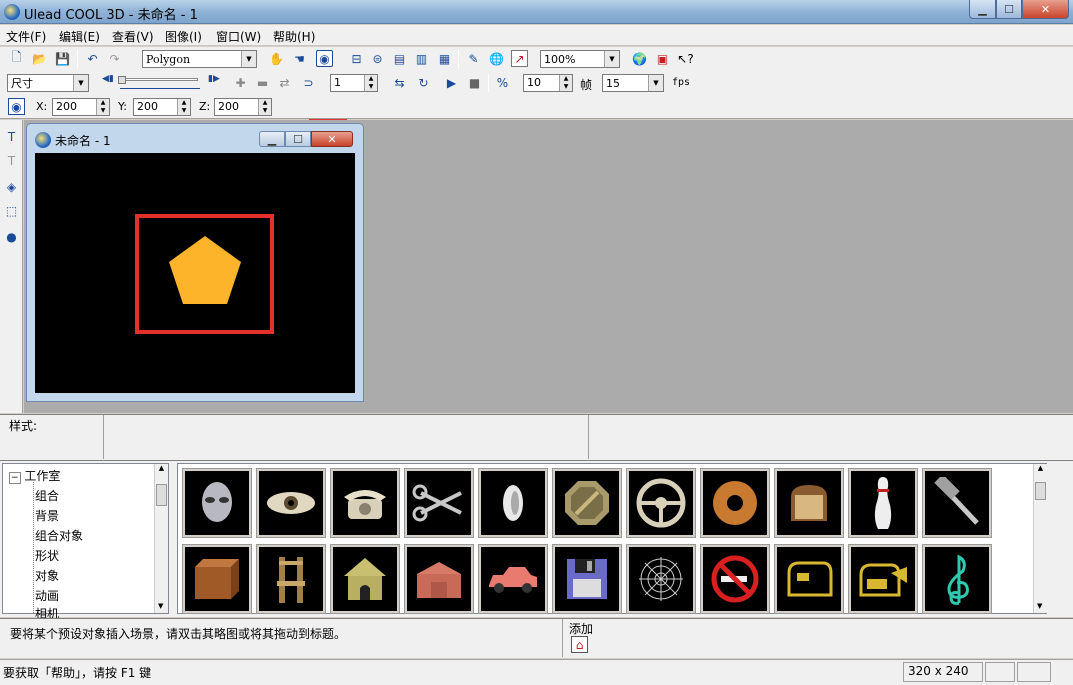 Image resolution: width=1073 pixels, height=685 pixels. What do you see at coordinates (662, 58) in the screenshot?
I see `export-icon: ▣` at bounding box center [662, 58].